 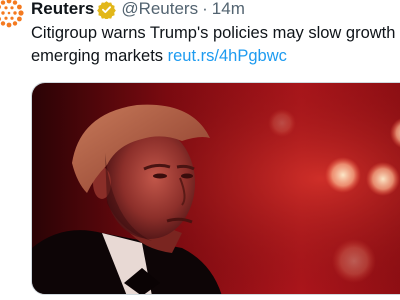 What do you see at coordinates (99, 56) in the screenshot?
I see `tweet-text-line-2-prefix: emerging markets` at bounding box center [99, 56].